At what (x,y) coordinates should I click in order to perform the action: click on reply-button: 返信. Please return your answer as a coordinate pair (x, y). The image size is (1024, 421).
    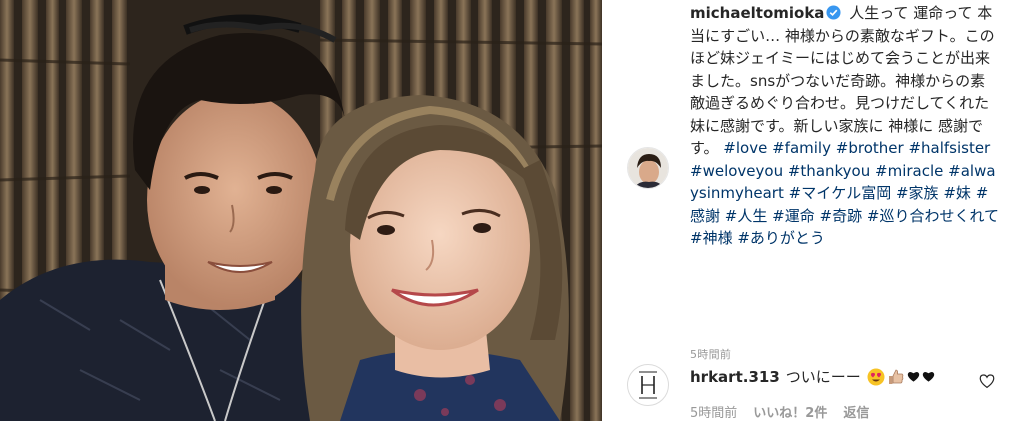
    Looking at the image, I should click on (856, 411).